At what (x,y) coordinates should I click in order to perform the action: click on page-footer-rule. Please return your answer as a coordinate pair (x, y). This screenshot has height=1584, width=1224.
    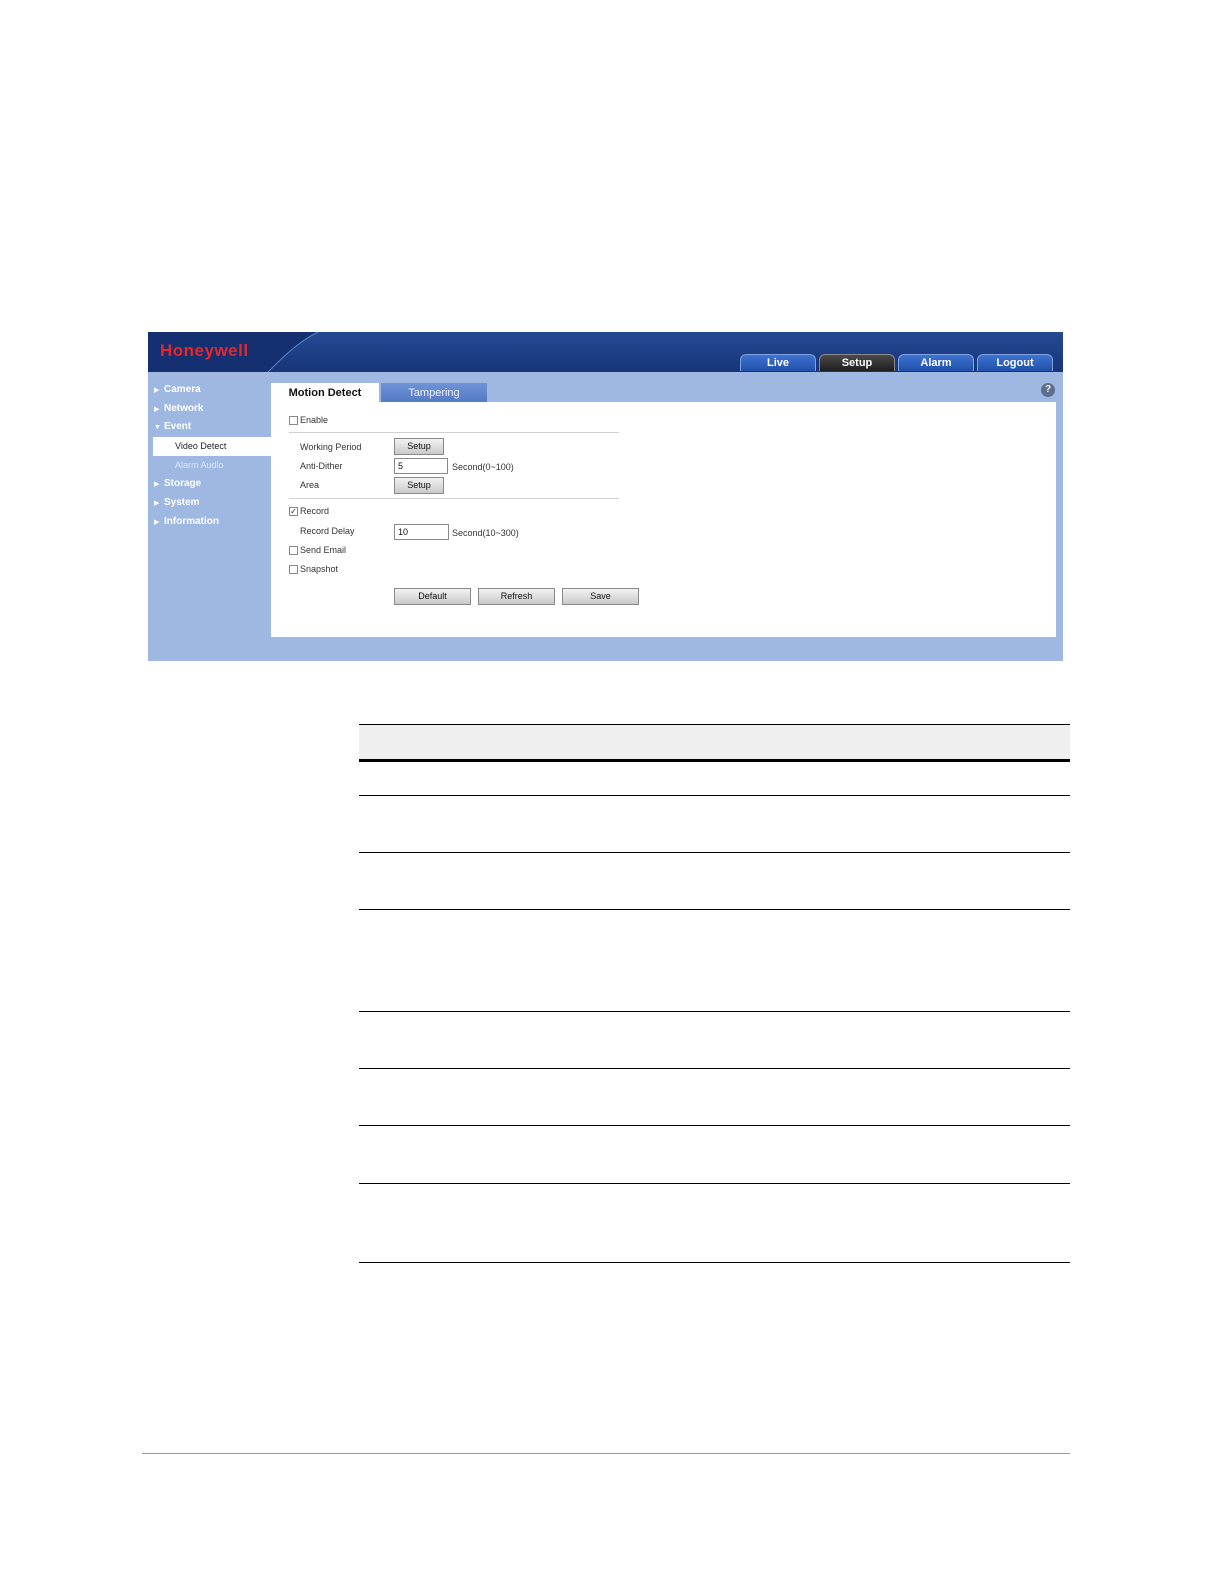
    Looking at the image, I should click on (606, 1453).